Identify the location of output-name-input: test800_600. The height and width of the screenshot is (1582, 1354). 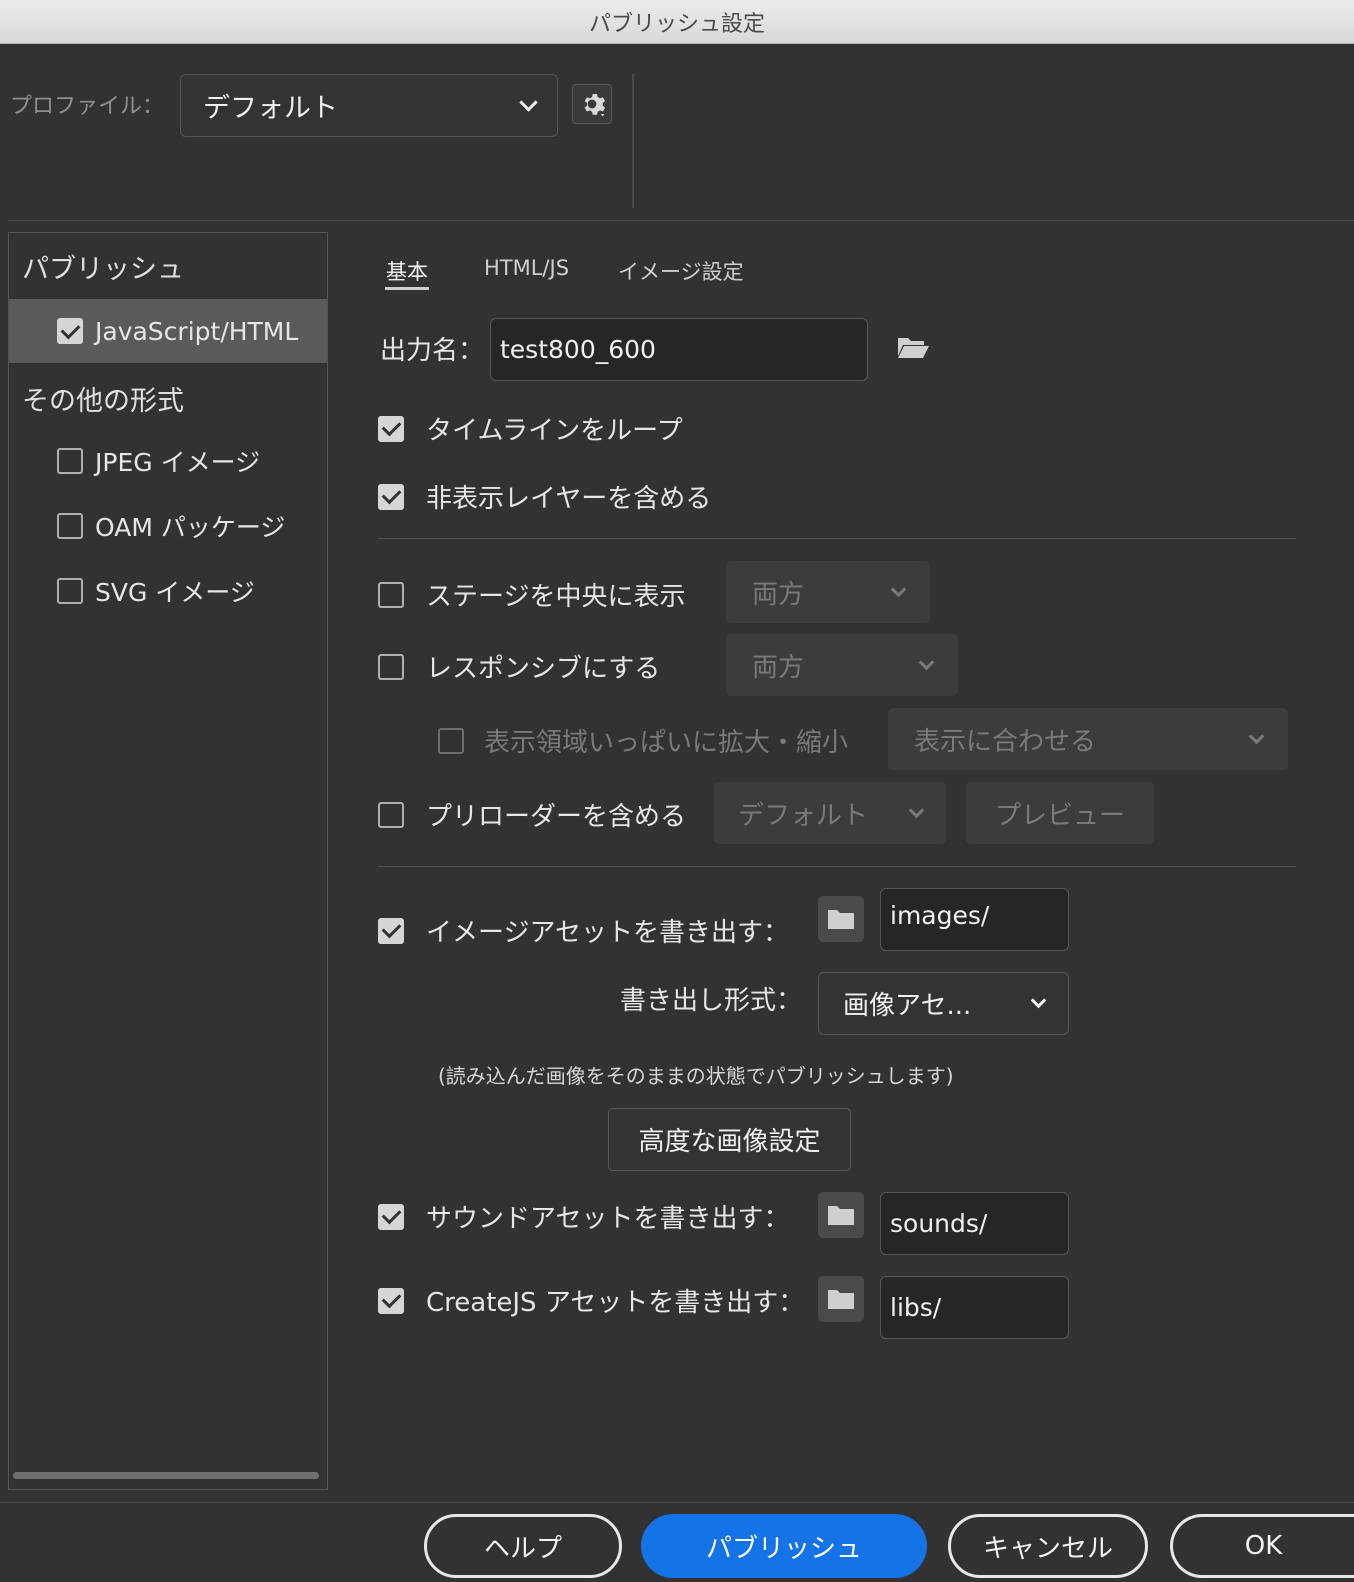
(679, 349).